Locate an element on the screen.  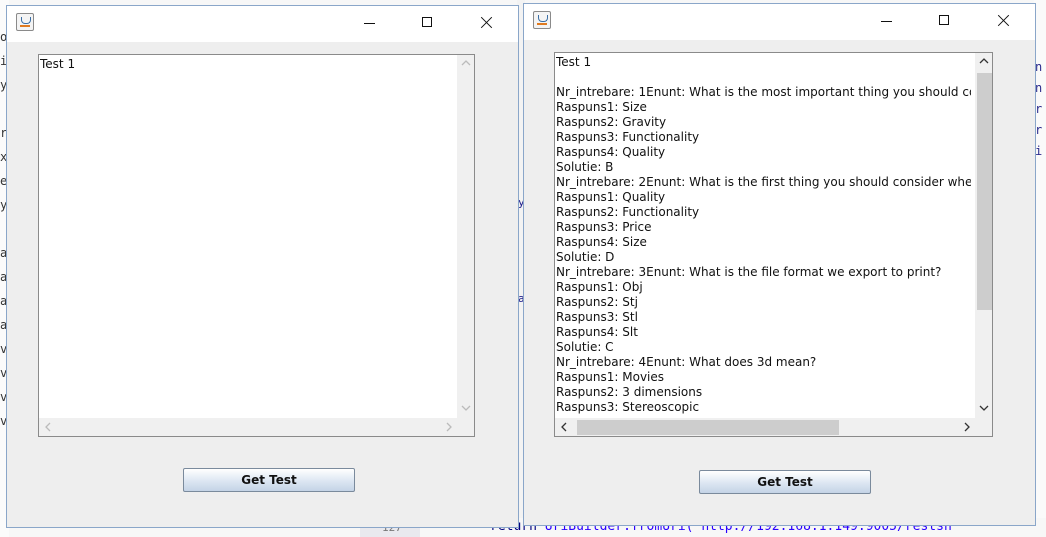
vertical-scroll-thumb is located at coordinates (984, 191).